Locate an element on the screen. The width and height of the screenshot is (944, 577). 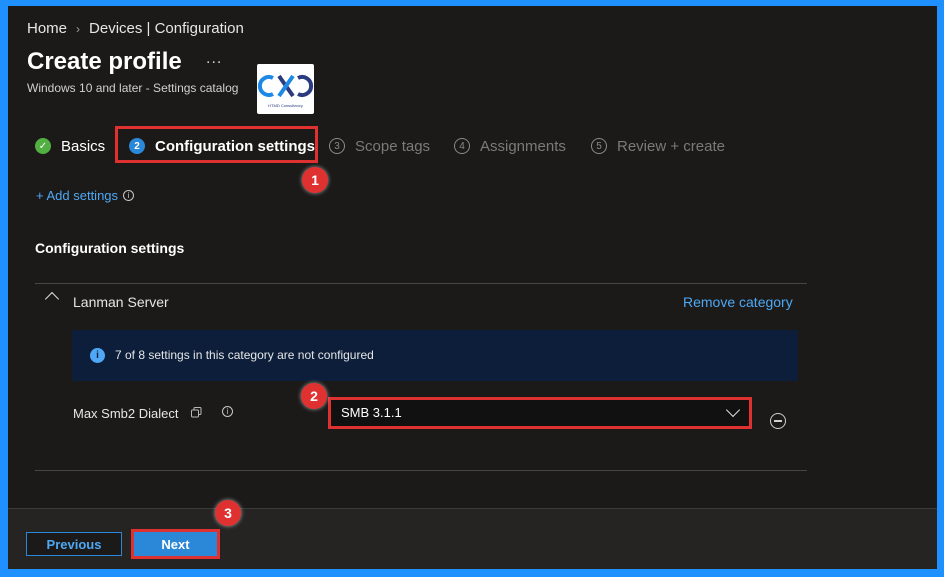
annotation-marker-1: 1 is located at coordinates (315, 180).